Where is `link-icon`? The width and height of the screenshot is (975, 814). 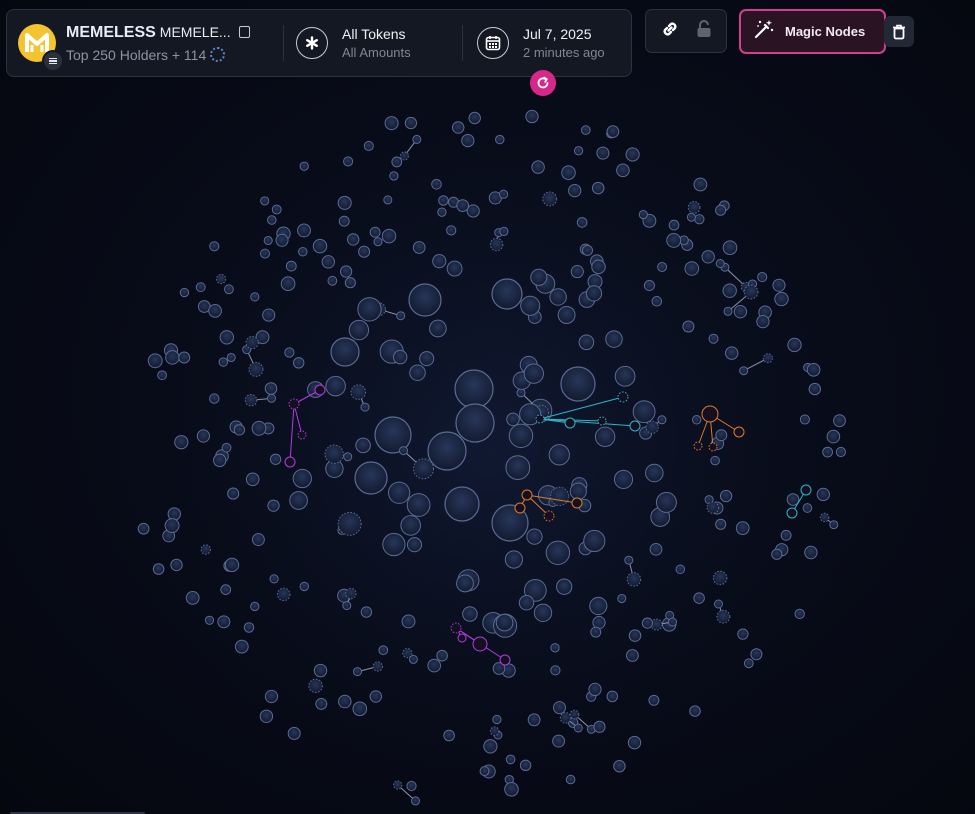 link-icon is located at coordinates (670, 31).